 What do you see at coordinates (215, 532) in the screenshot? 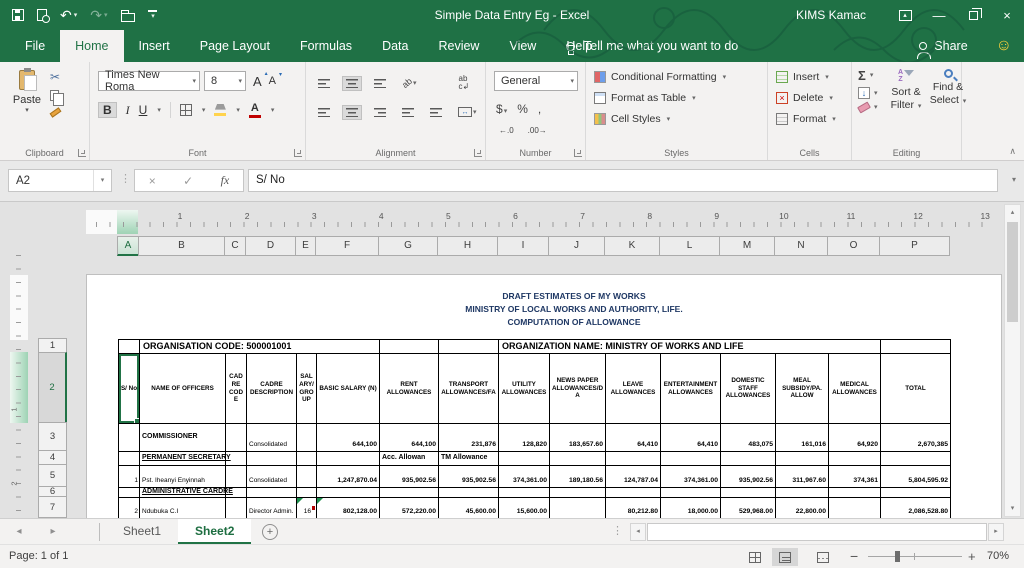
I see `sheet-tab-sheet2: Sheet2` at bounding box center [215, 532].